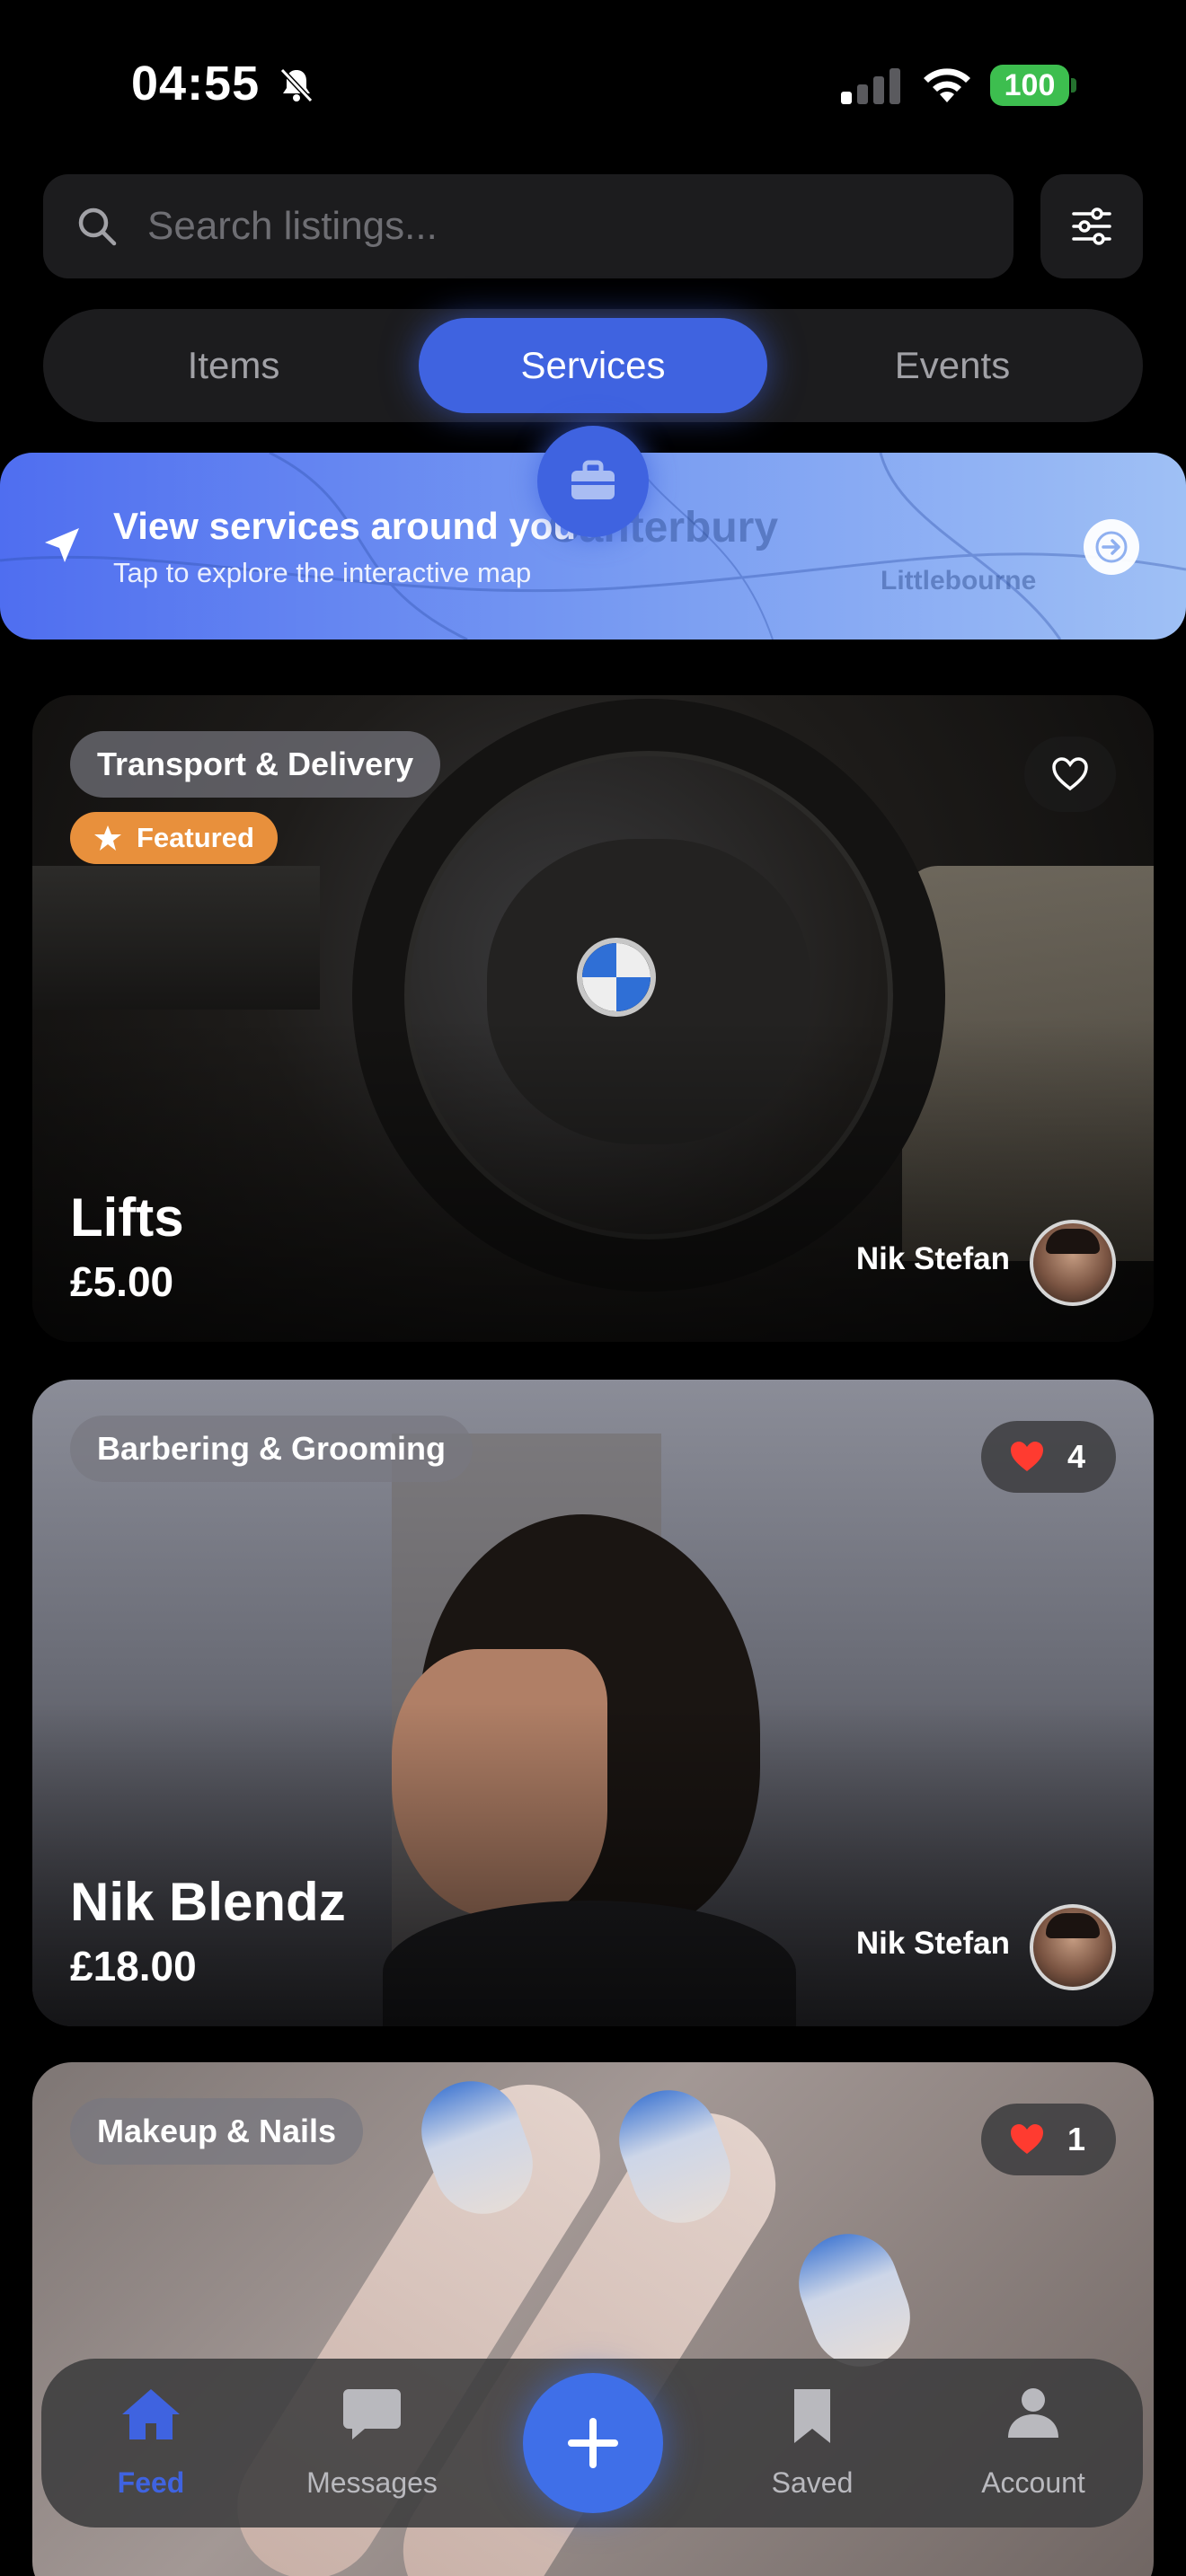 This screenshot has height=2576, width=1186. I want to click on signal-icon, so click(870, 86).